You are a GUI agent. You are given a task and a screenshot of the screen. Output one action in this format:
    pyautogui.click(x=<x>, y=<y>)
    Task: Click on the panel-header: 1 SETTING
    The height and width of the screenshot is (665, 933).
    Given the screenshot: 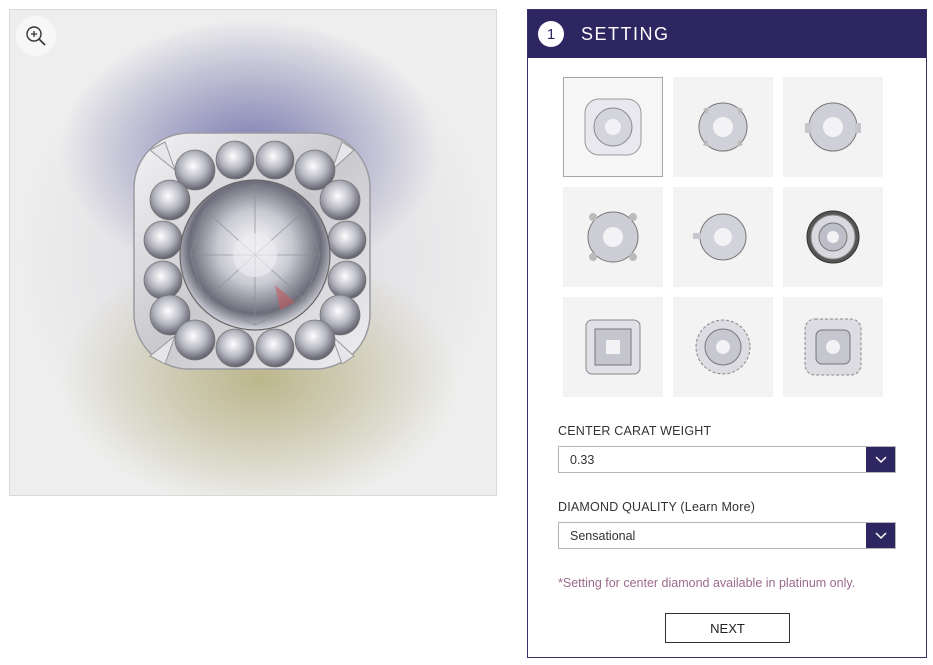 What is the action you would take?
    pyautogui.click(x=727, y=34)
    